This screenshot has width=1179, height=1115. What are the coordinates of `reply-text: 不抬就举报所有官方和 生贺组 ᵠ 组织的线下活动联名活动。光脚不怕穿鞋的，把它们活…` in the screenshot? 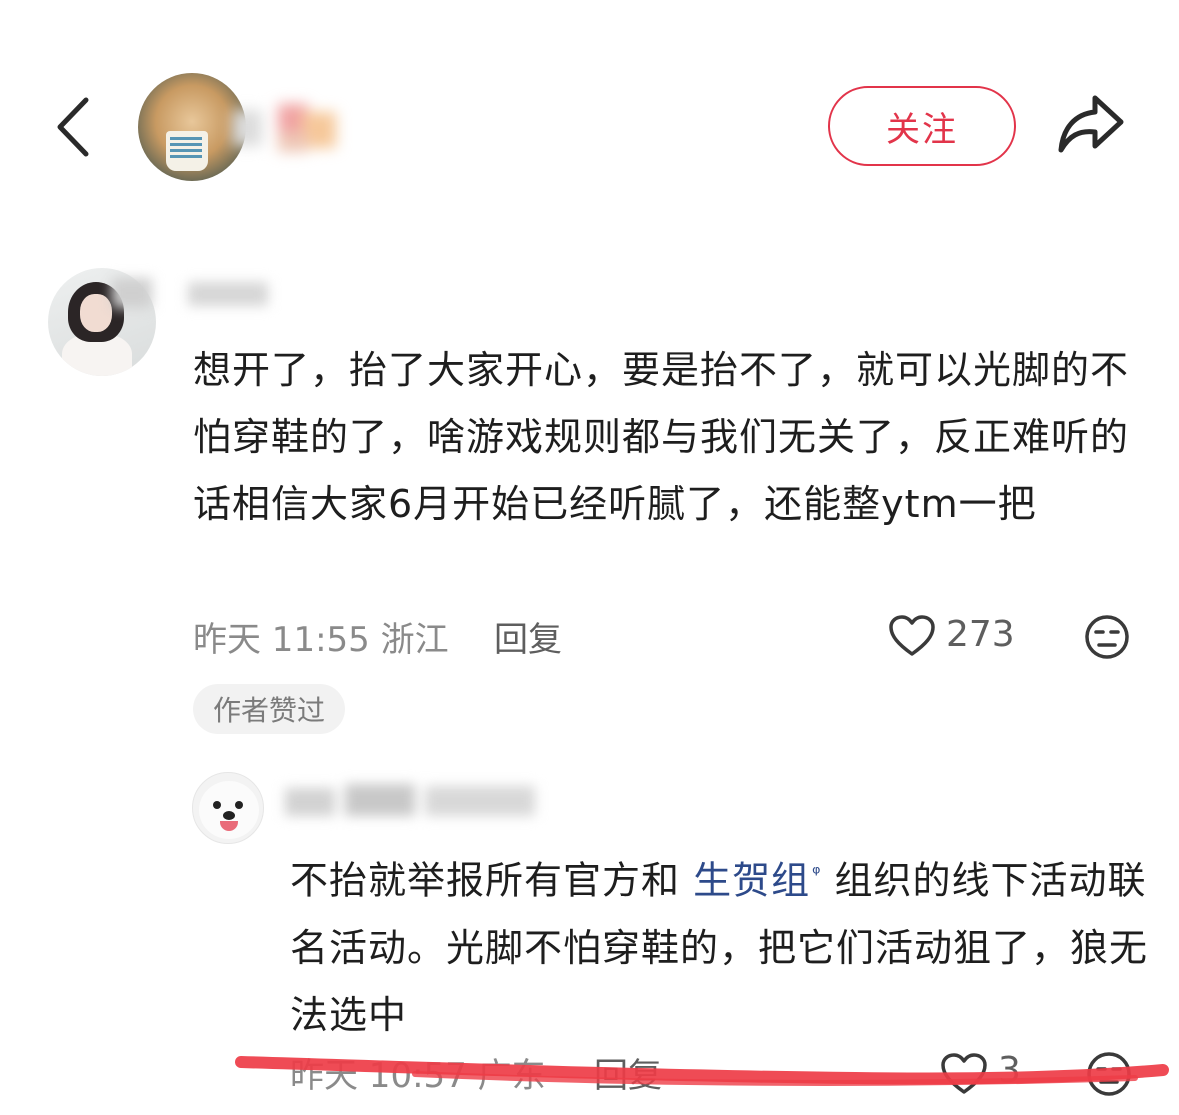 It's located at (720, 944).